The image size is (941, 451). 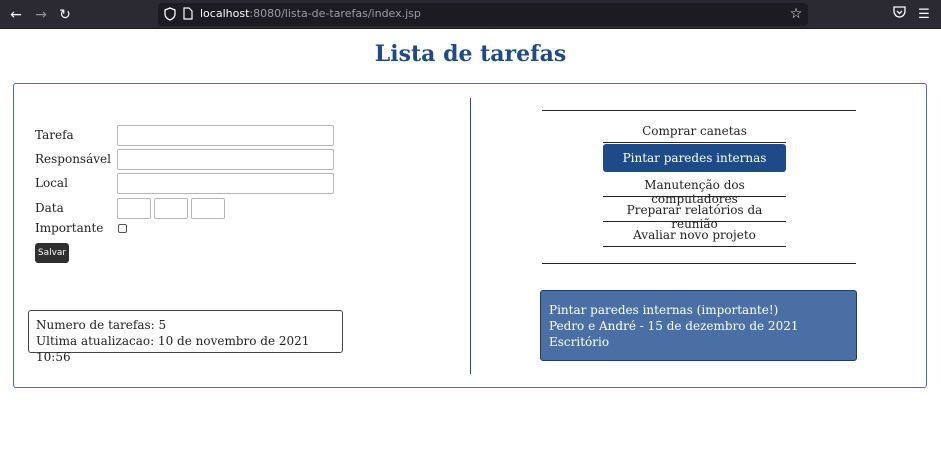 What do you see at coordinates (674, 326) in the screenshot?
I see `detail-people-date: Pedro e André - 15 de dezembro de 2021` at bounding box center [674, 326].